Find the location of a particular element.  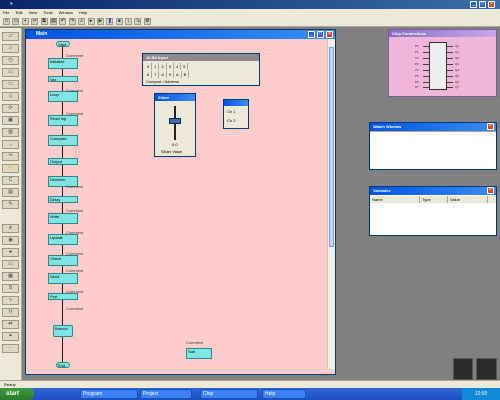

menu-edit: Edit is located at coordinates (19, 12).